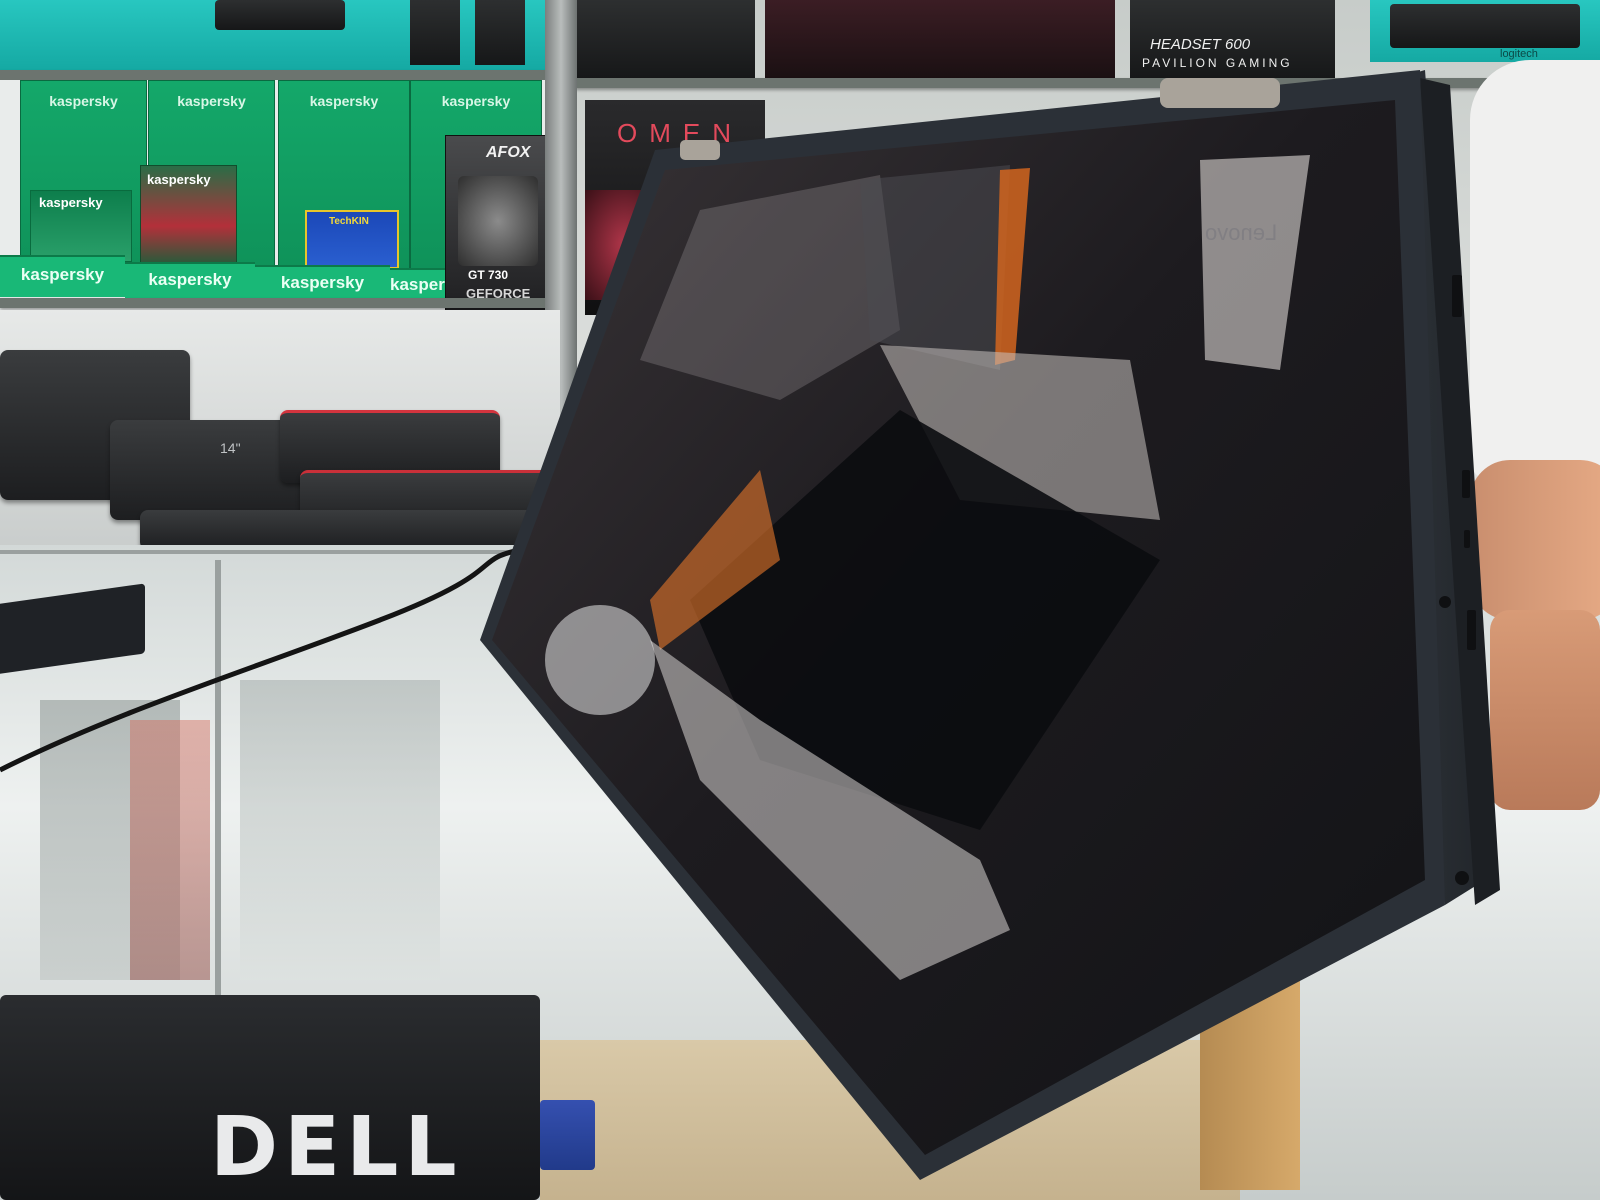  I want to click on lock-slot, so click(1462, 878).